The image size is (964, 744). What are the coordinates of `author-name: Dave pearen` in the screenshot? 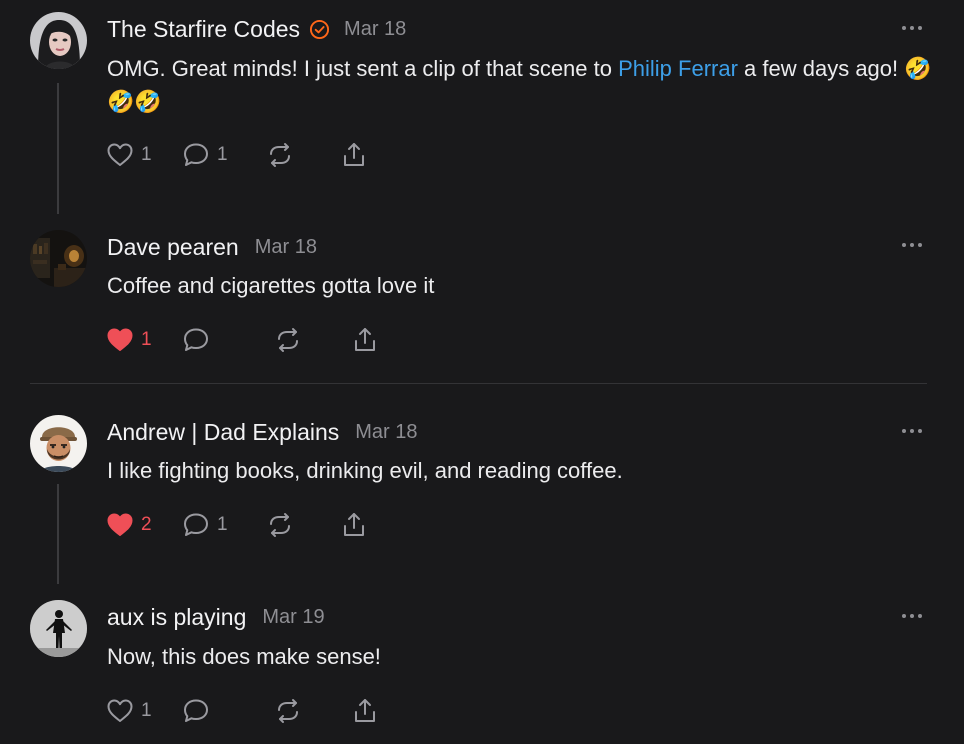 It's located at (173, 247).